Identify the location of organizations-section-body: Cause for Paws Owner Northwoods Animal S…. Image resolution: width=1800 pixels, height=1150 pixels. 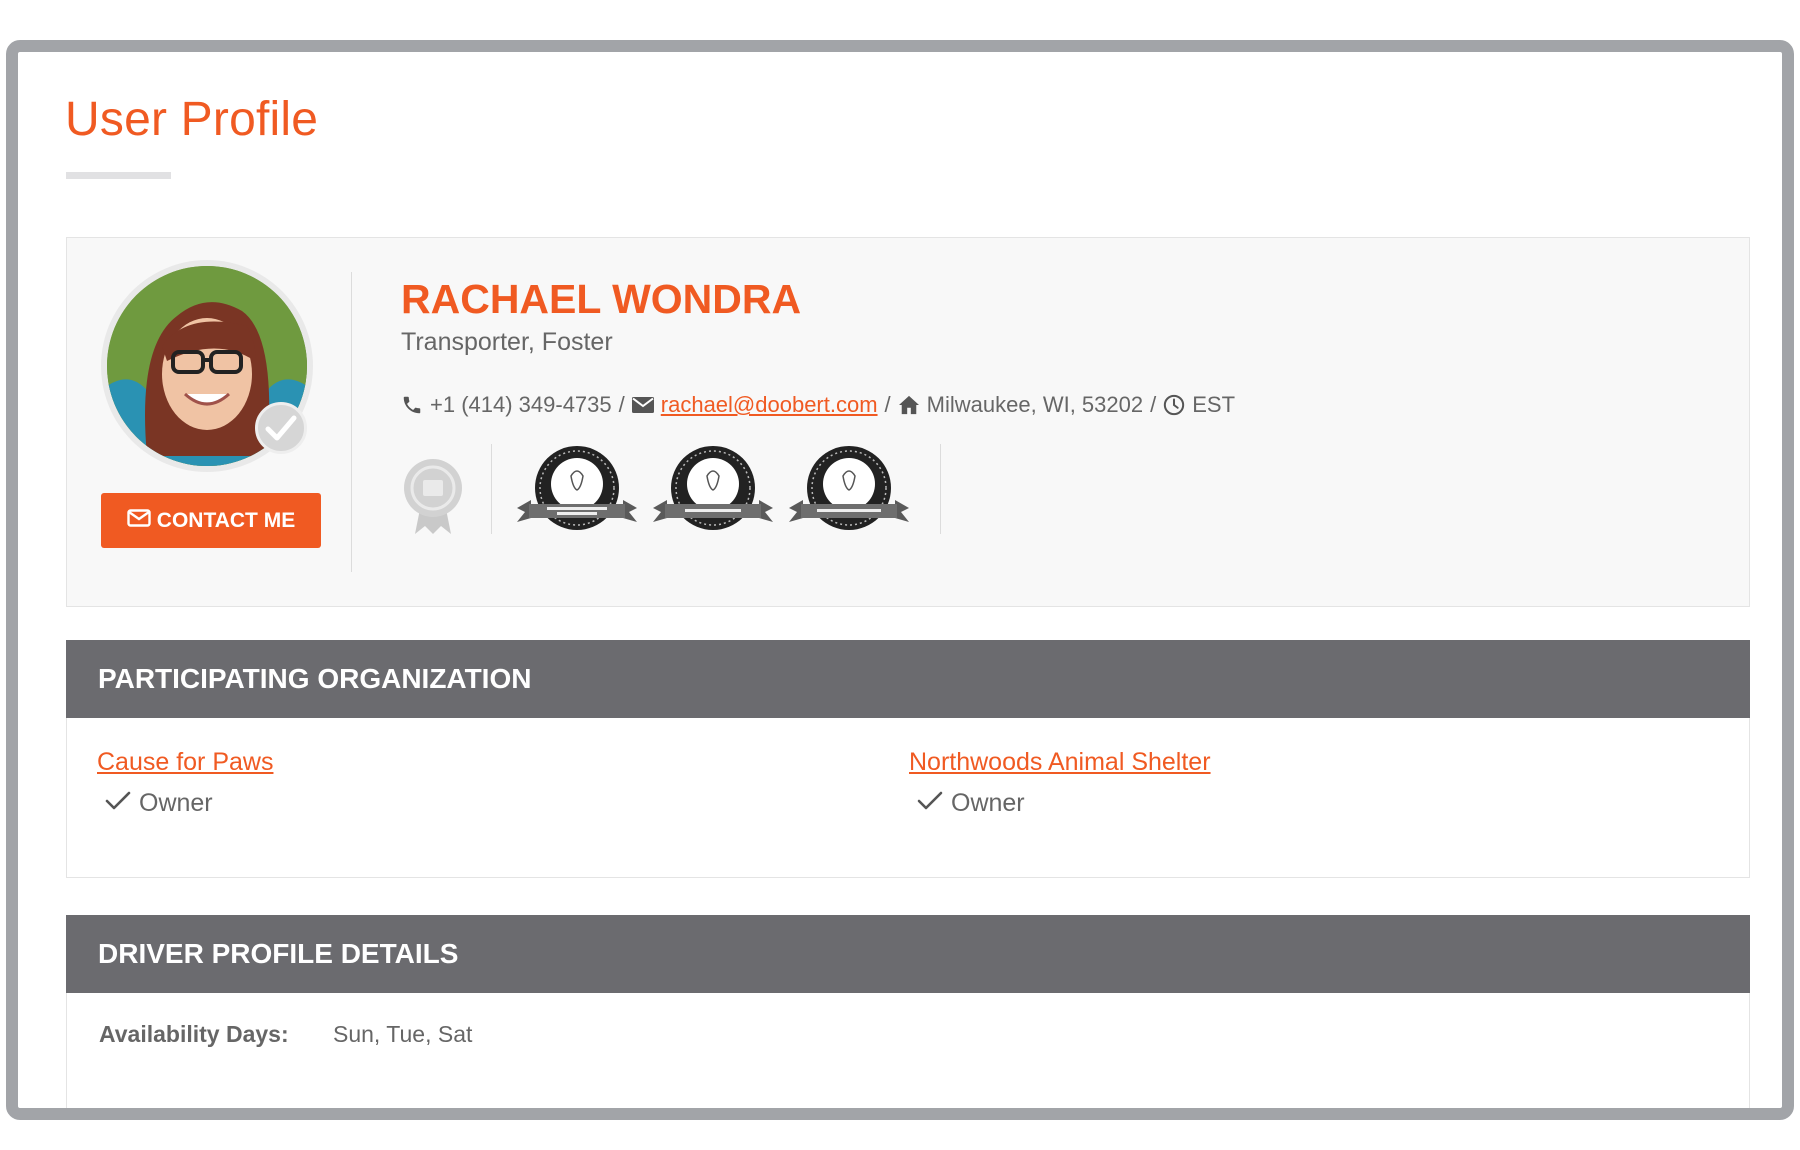
(908, 798).